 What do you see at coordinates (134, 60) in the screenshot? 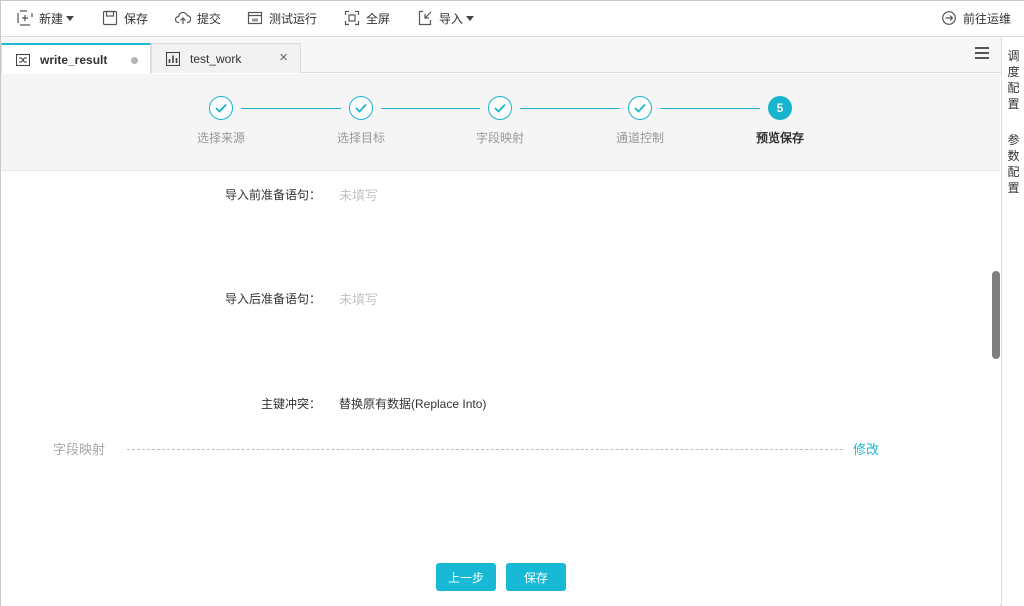
I see `unsaved-dot-icon` at bounding box center [134, 60].